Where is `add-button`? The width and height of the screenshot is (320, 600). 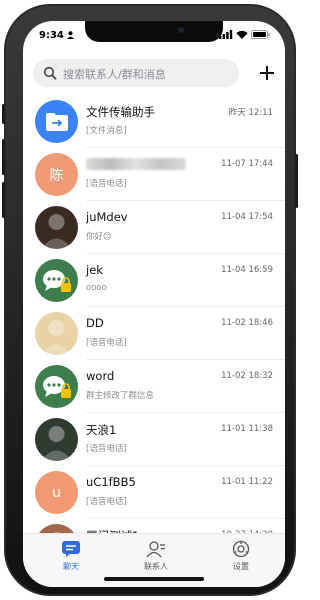 add-button is located at coordinates (267, 73).